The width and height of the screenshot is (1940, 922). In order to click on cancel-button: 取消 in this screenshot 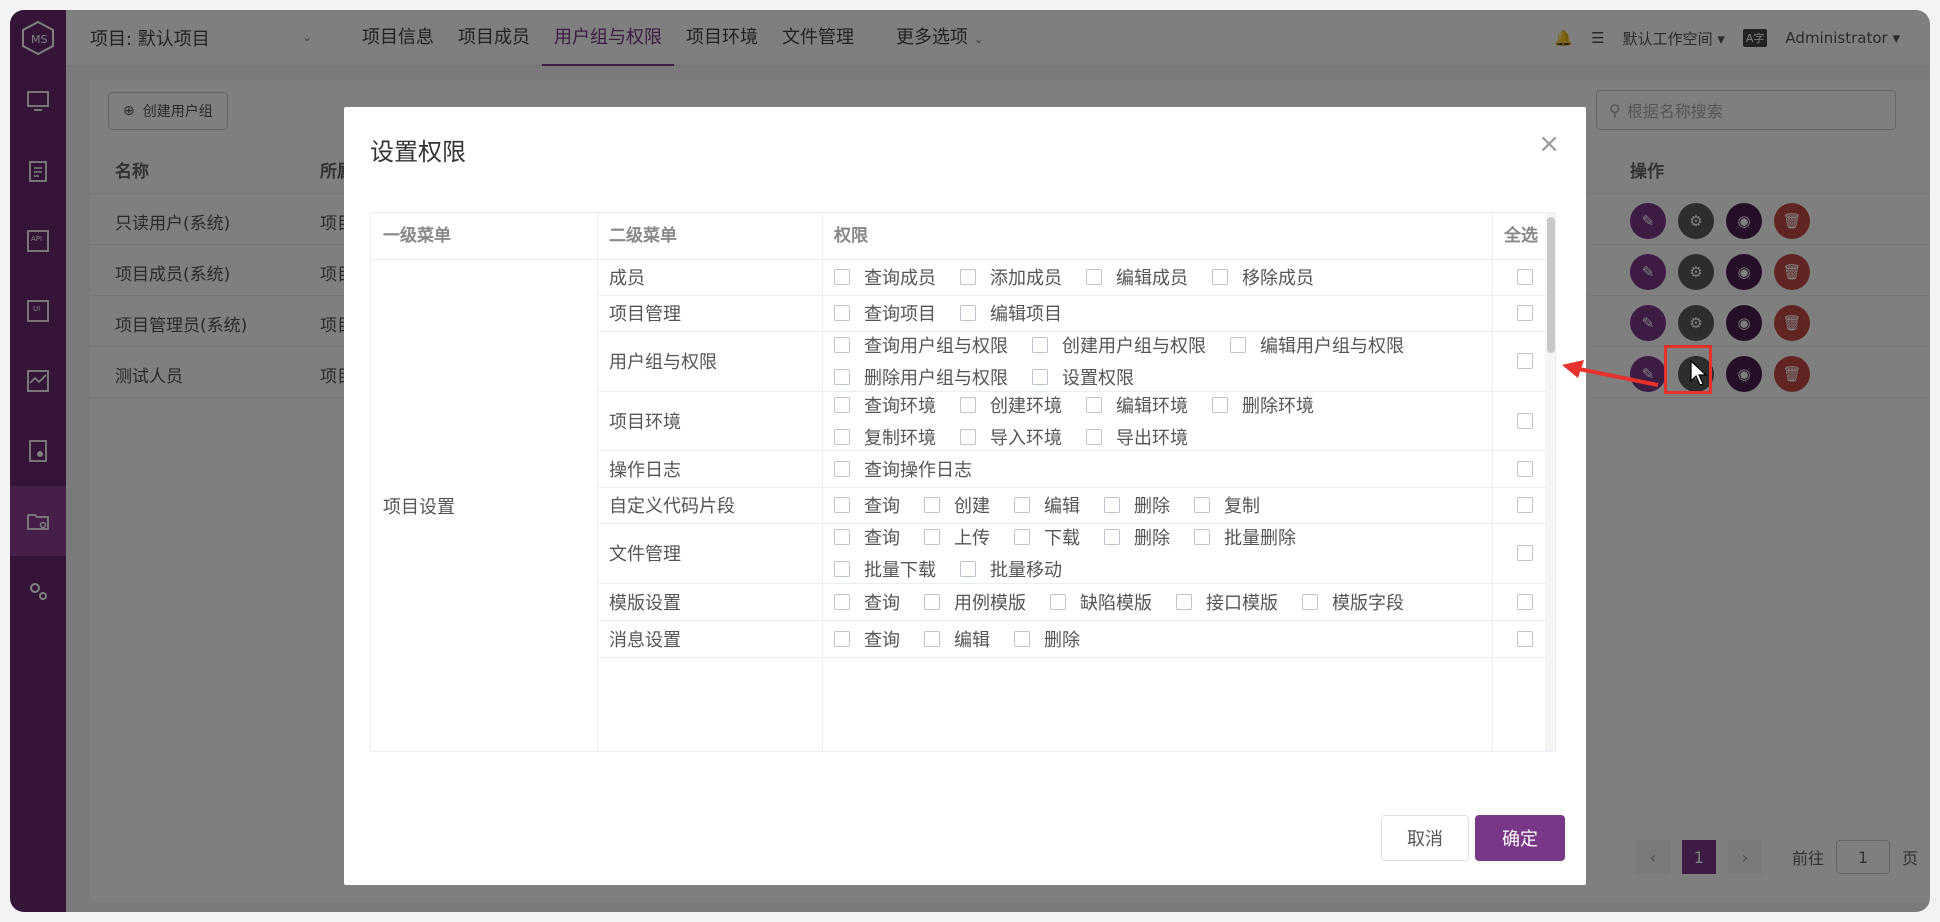, I will do `click(1425, 838)`.